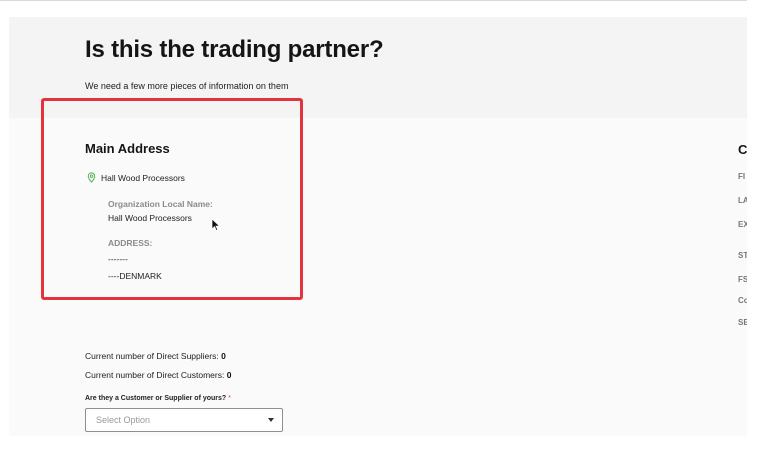 The height and width of the screenshot is (450, 767). Describe the element at coordinates (184, 420) in the screenshot. I see `relationship-select: Select Option` at that location.